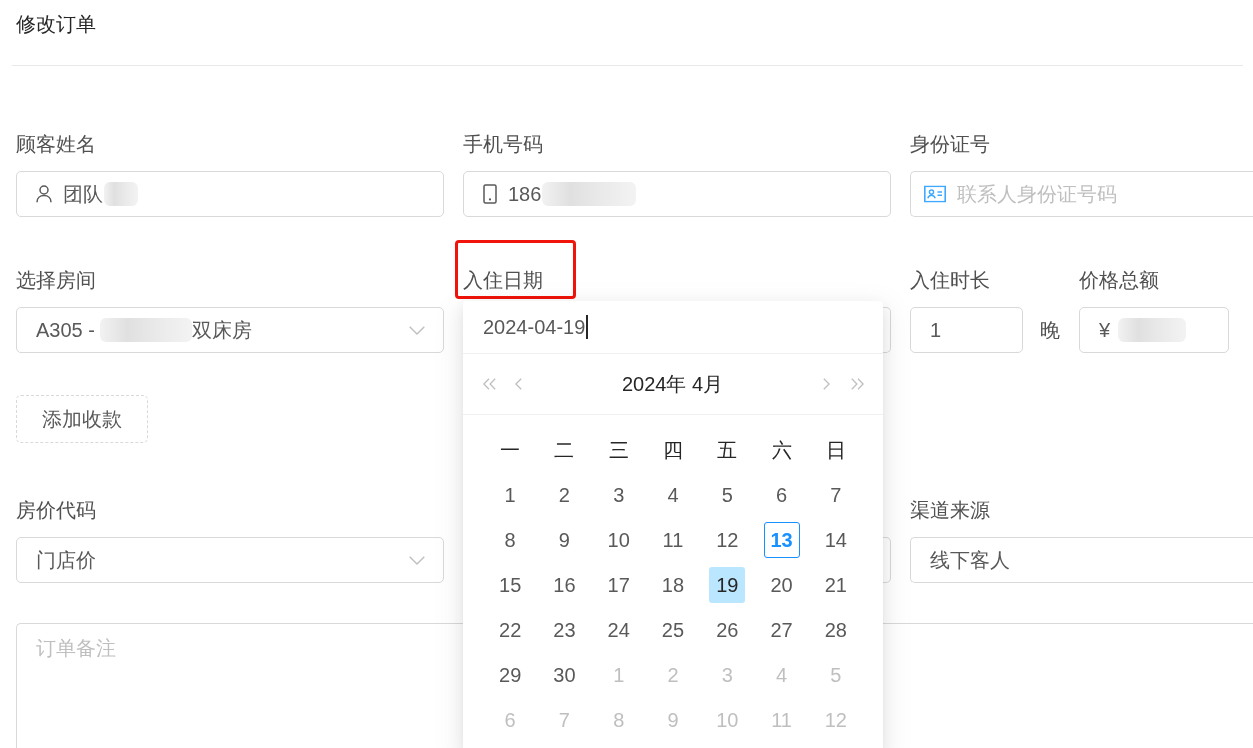 This screenshot has width=1253, height=748. I want to click on field-label: 渠道来源, so click(950, 510).